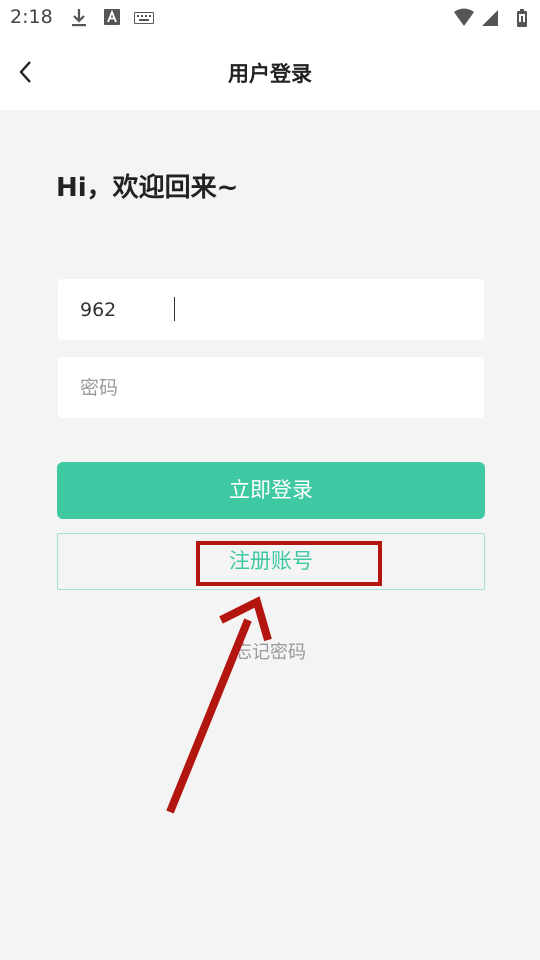 The width and height of the screenshot is (540, 960). What do you see at coordinates (79, 18) in the screenshot?
I see `download-icon` at bounding box center [79, 18].